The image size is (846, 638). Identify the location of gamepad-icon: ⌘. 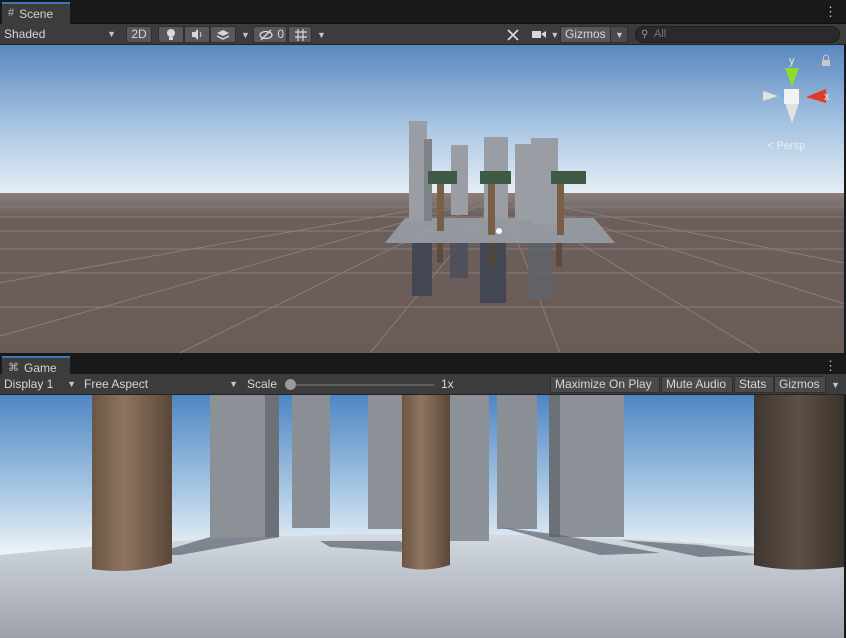
(13, 368).